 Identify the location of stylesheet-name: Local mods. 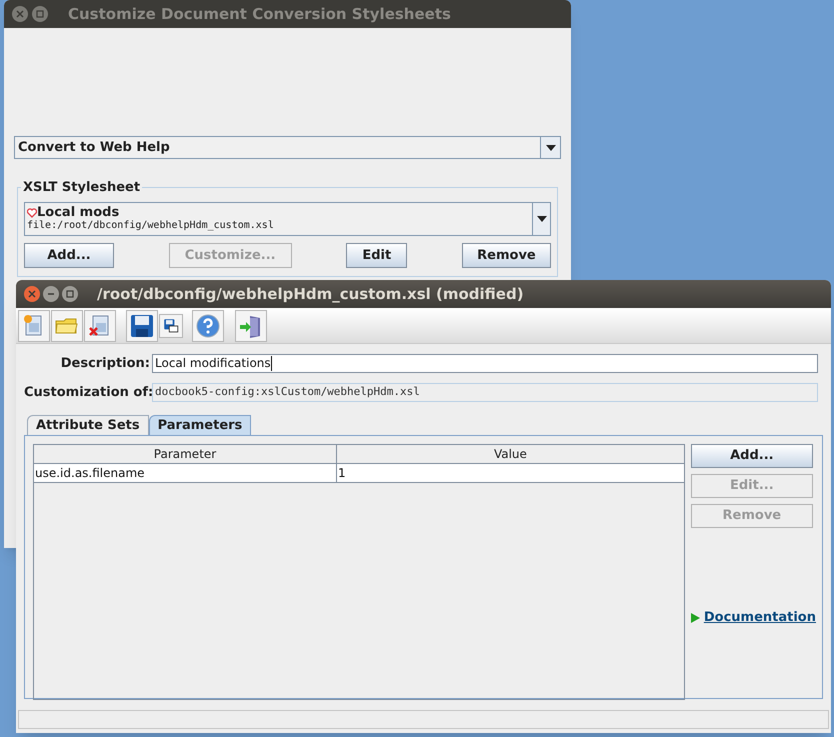
(78, 212).